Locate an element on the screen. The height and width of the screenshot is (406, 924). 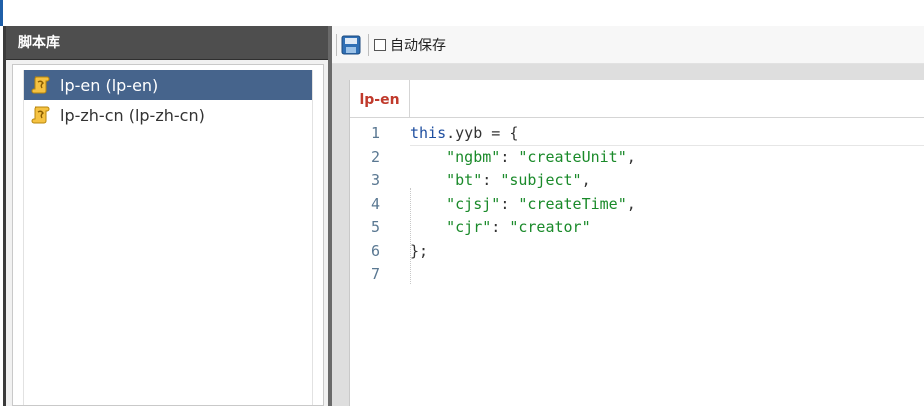
autosave-checkbox: 自动保存 is located at coordinates (410, 45).